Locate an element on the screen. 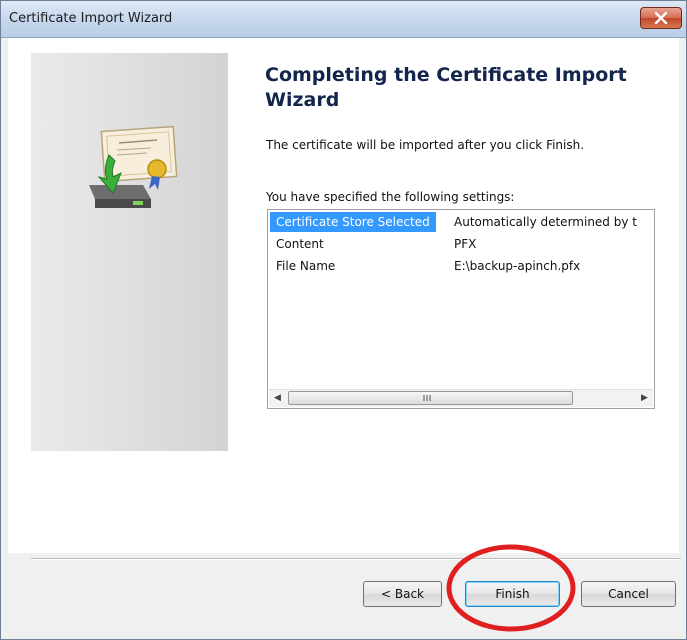 Image resolution: width=687 pixels, height=640 pixels. settings-row: Content PFX is located at coordinates (461, 244).